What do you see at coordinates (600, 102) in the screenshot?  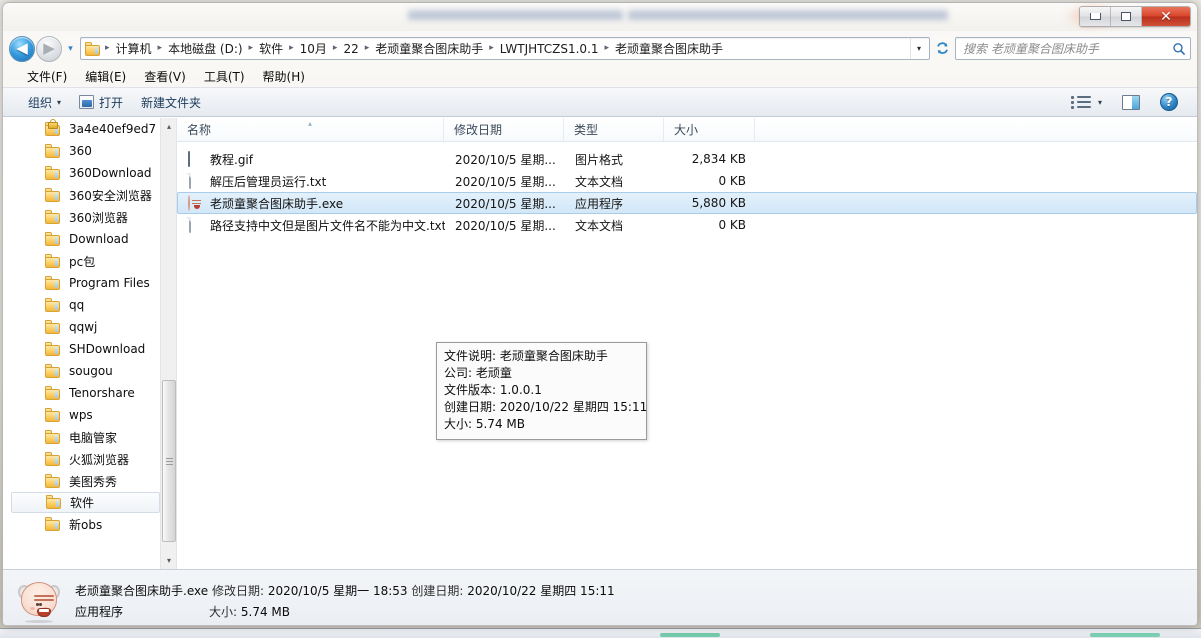 I see `command-toolbar: 组织 ▾ 打开 新建文件夹 ▾ ?` at bounding box center [600, 102].